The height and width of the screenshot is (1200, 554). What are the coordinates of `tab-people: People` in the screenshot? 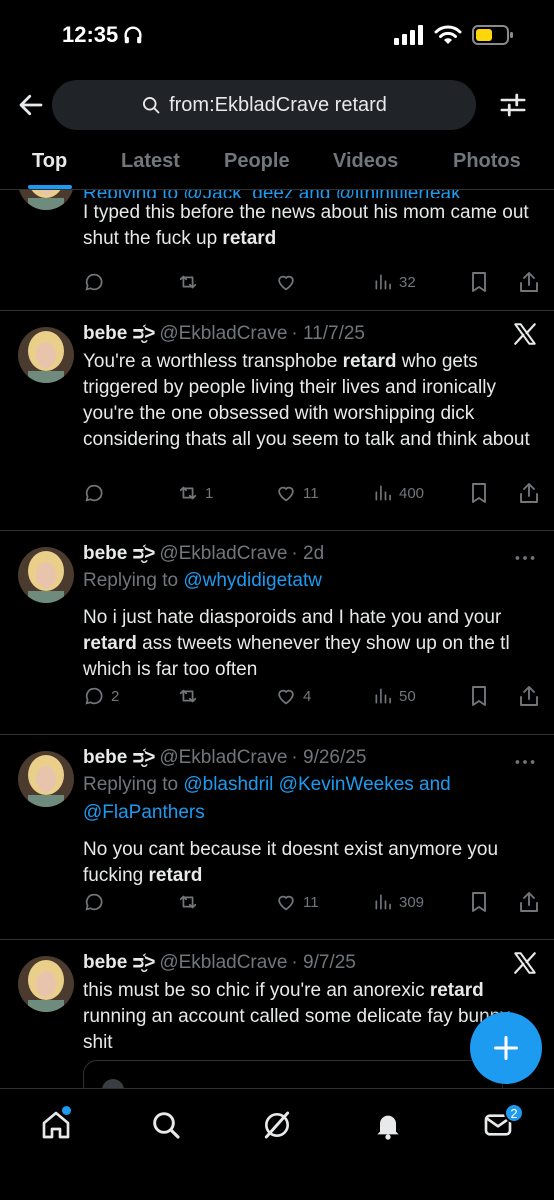 It's located at (257, 161).